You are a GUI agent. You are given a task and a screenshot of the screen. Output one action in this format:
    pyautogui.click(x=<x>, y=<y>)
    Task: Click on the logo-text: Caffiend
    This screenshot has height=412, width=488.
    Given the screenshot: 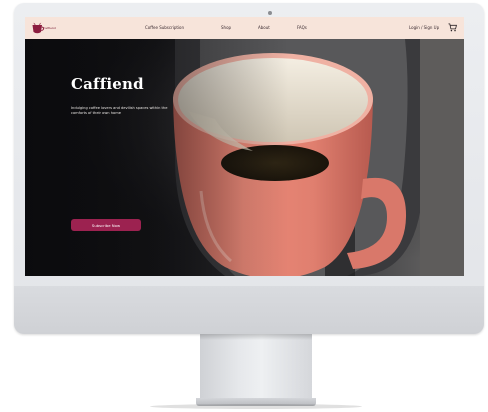 What is the action you would take?
    pyautogui.click(x=49, y=28)
    